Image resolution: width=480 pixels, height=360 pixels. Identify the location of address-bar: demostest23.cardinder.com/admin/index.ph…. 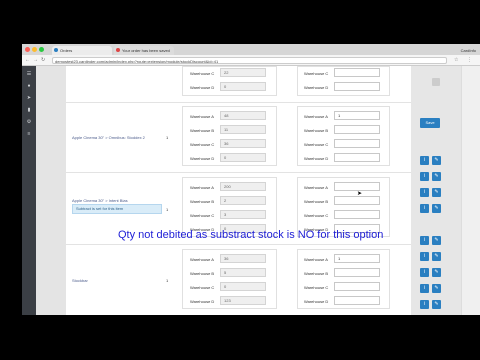
(249, 60).